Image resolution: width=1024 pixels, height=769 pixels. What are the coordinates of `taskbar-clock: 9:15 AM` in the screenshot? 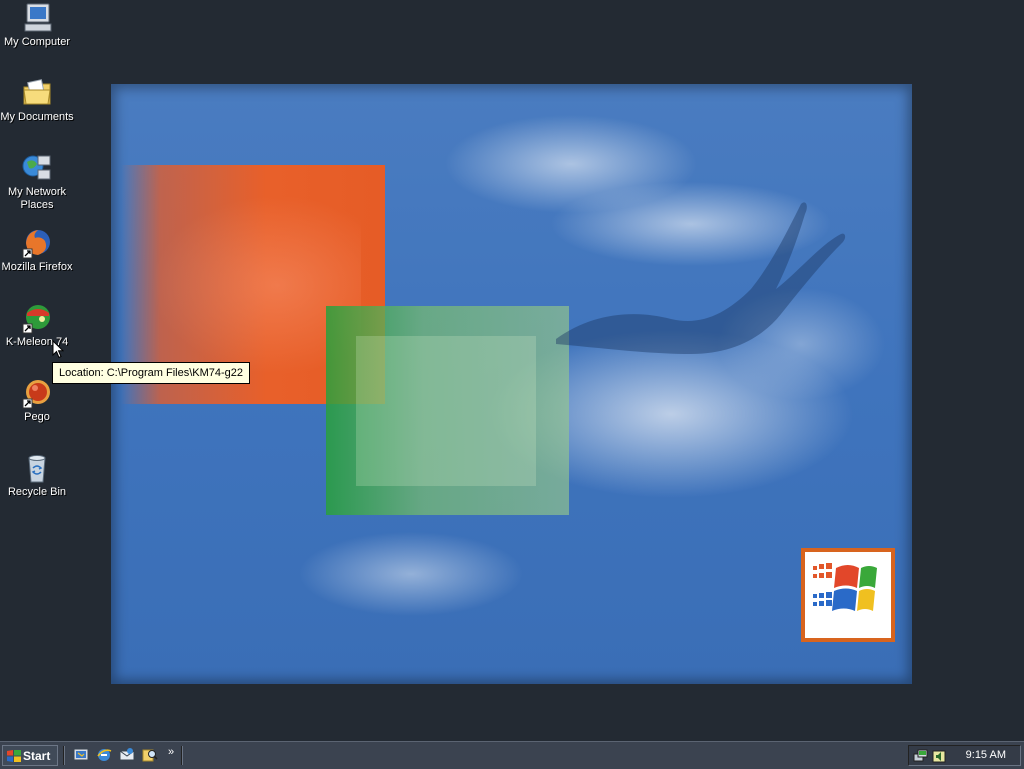 It's located at (986, 755).